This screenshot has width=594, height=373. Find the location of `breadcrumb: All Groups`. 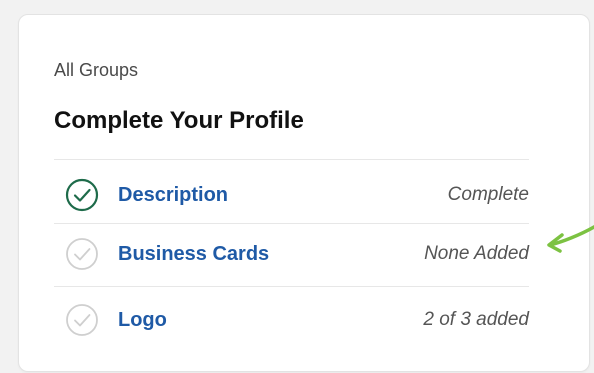

breadcrumb: All Groups is located at coordinates (96, 70).